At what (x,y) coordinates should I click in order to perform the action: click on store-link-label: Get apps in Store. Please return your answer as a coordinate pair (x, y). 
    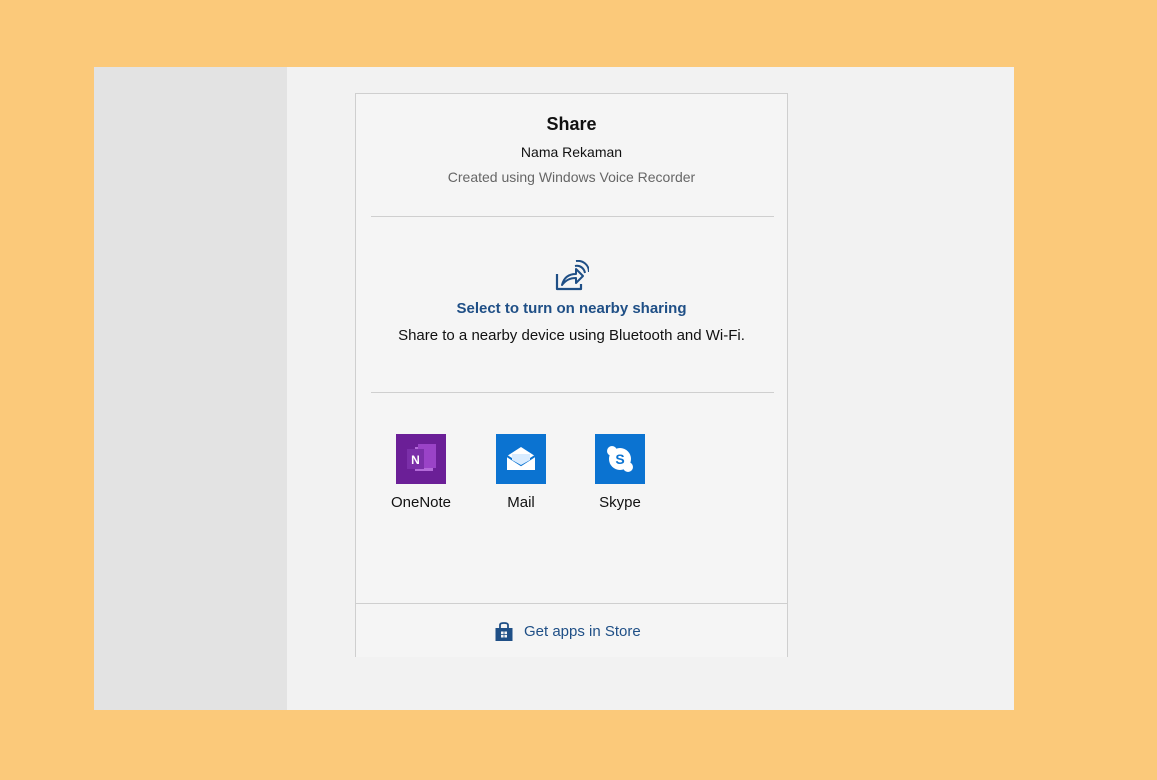
    Looking at the image, I should click on (582, 631).